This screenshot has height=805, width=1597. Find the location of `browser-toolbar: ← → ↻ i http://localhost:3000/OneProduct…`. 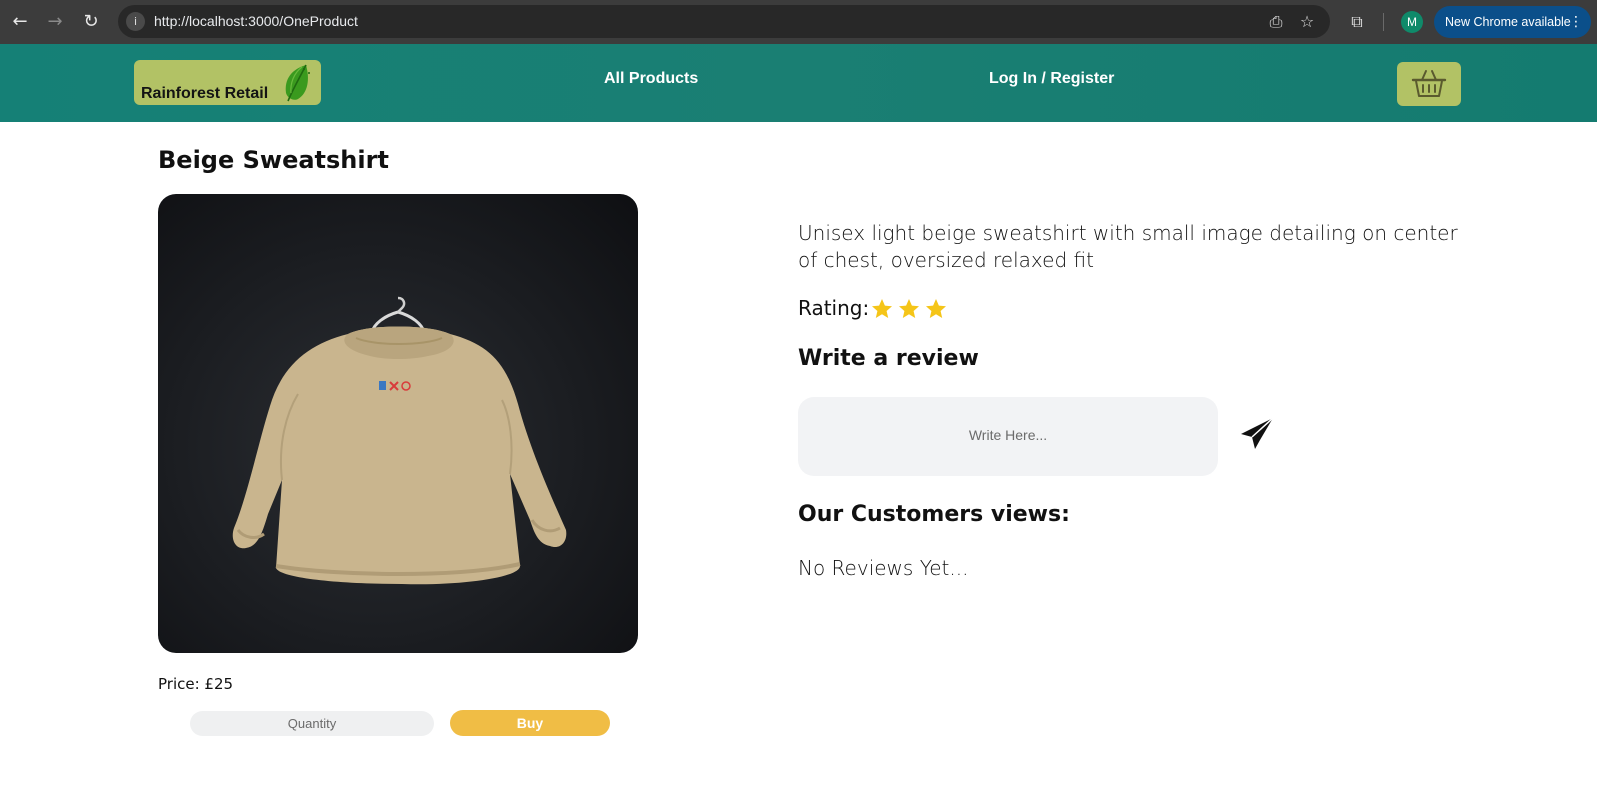

browser-toolbar: ← → ↻ i http://localhost:3000/OneProduct… is located at coordinates (798, 22).